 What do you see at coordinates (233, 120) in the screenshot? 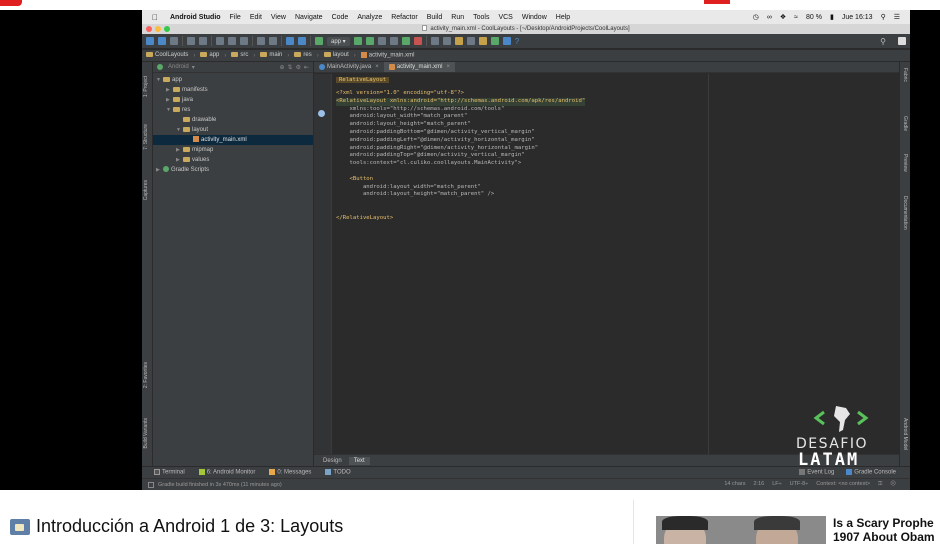
I see `tree-node: drawable` at bounding box center [233, 120].